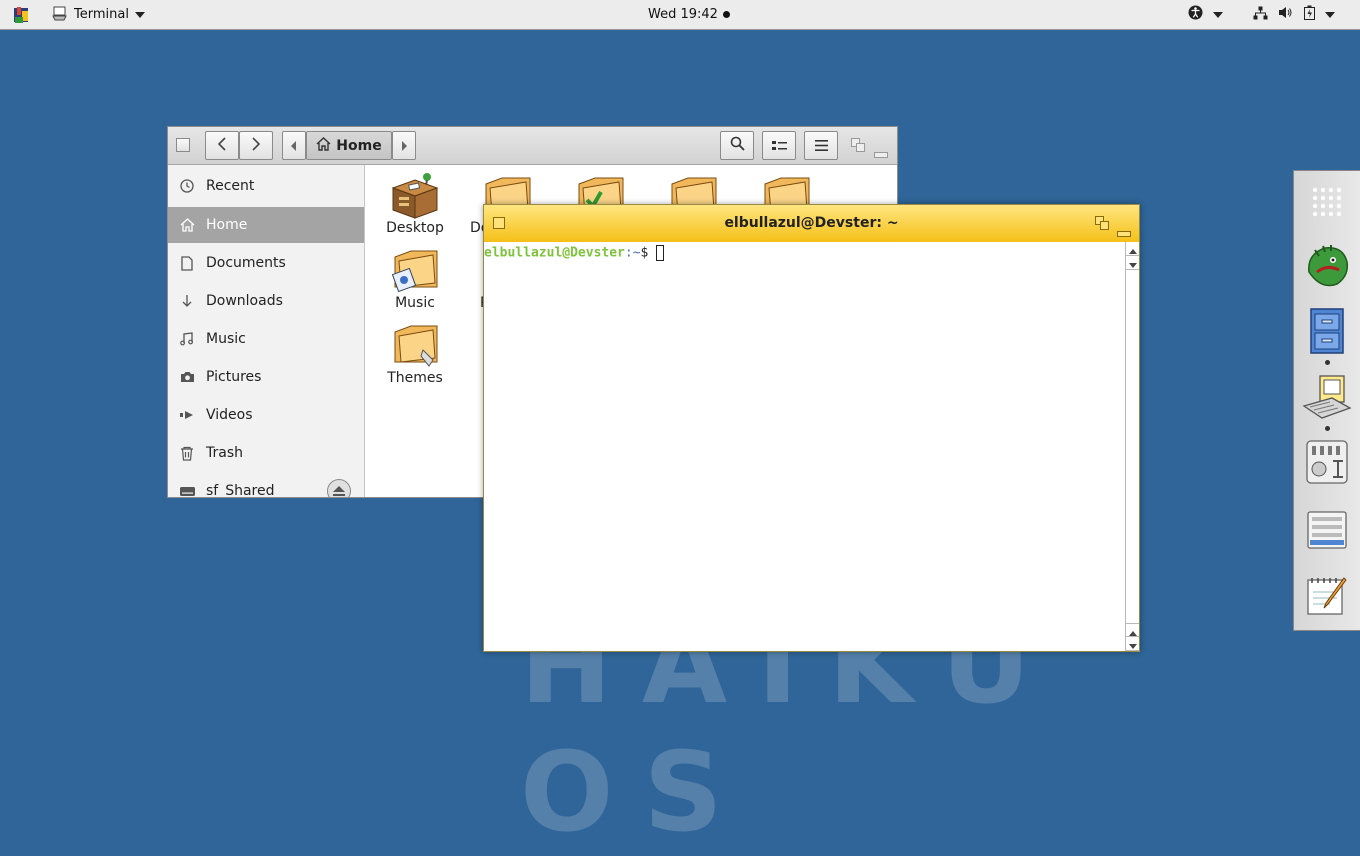 The height and width of the screenshot is (856, 1360). I want to click on dock-item-text-editor, so click(1327, 598).